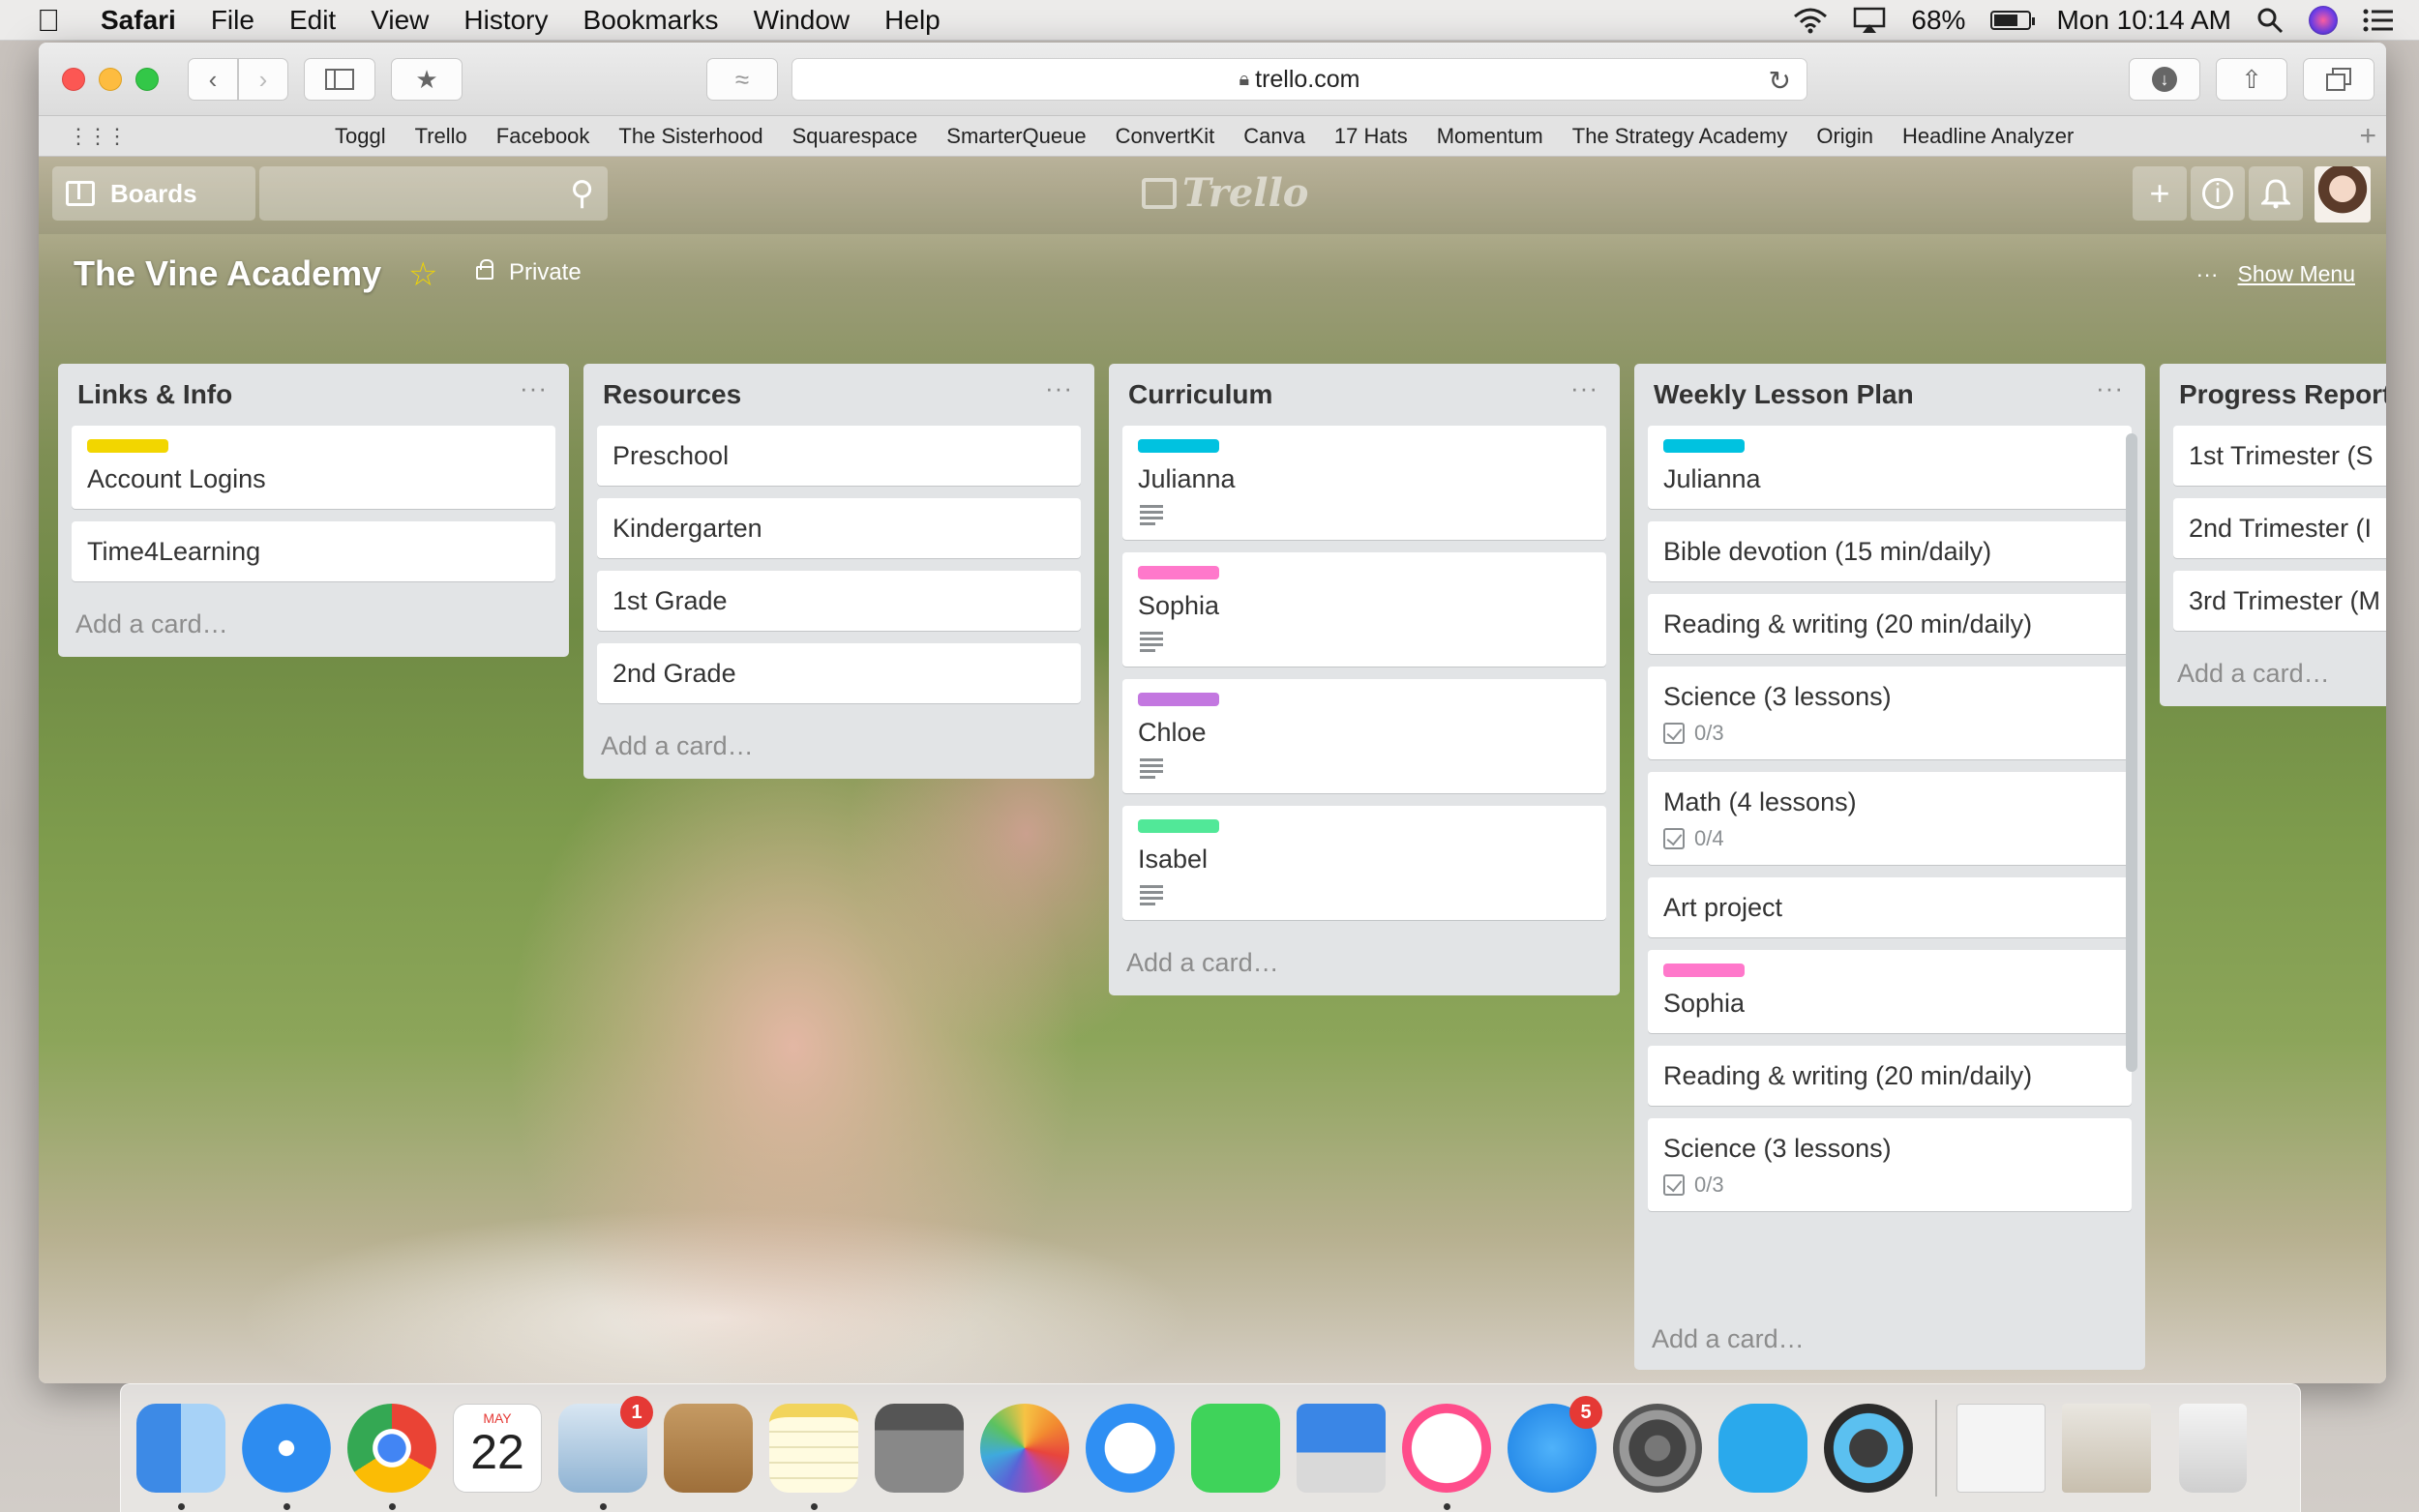 This screenshot has height=1512, width=2419. Describe the element at coordinates (651, 21) in the screenshot. I see `menu-bookmarks: Bookmarks` at that location.